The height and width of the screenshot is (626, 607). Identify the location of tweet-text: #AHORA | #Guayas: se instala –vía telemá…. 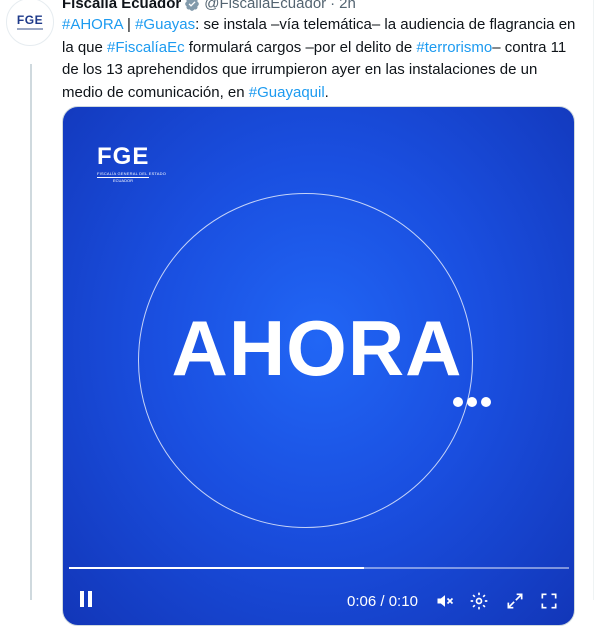
(320, 59).